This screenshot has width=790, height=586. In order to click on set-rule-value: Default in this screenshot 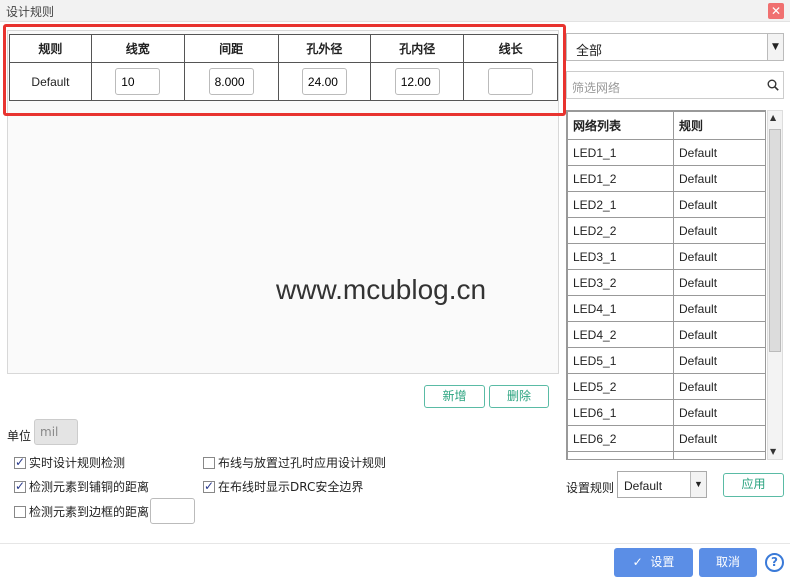, I will do `click(643, 486)`.